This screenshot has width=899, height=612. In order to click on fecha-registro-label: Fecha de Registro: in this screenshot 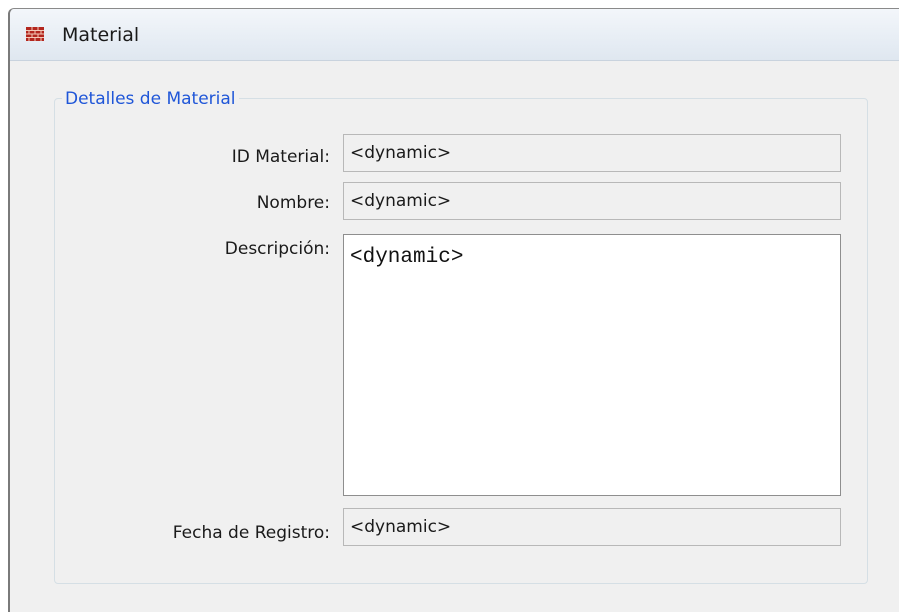, I will do `click(251, 533)`.